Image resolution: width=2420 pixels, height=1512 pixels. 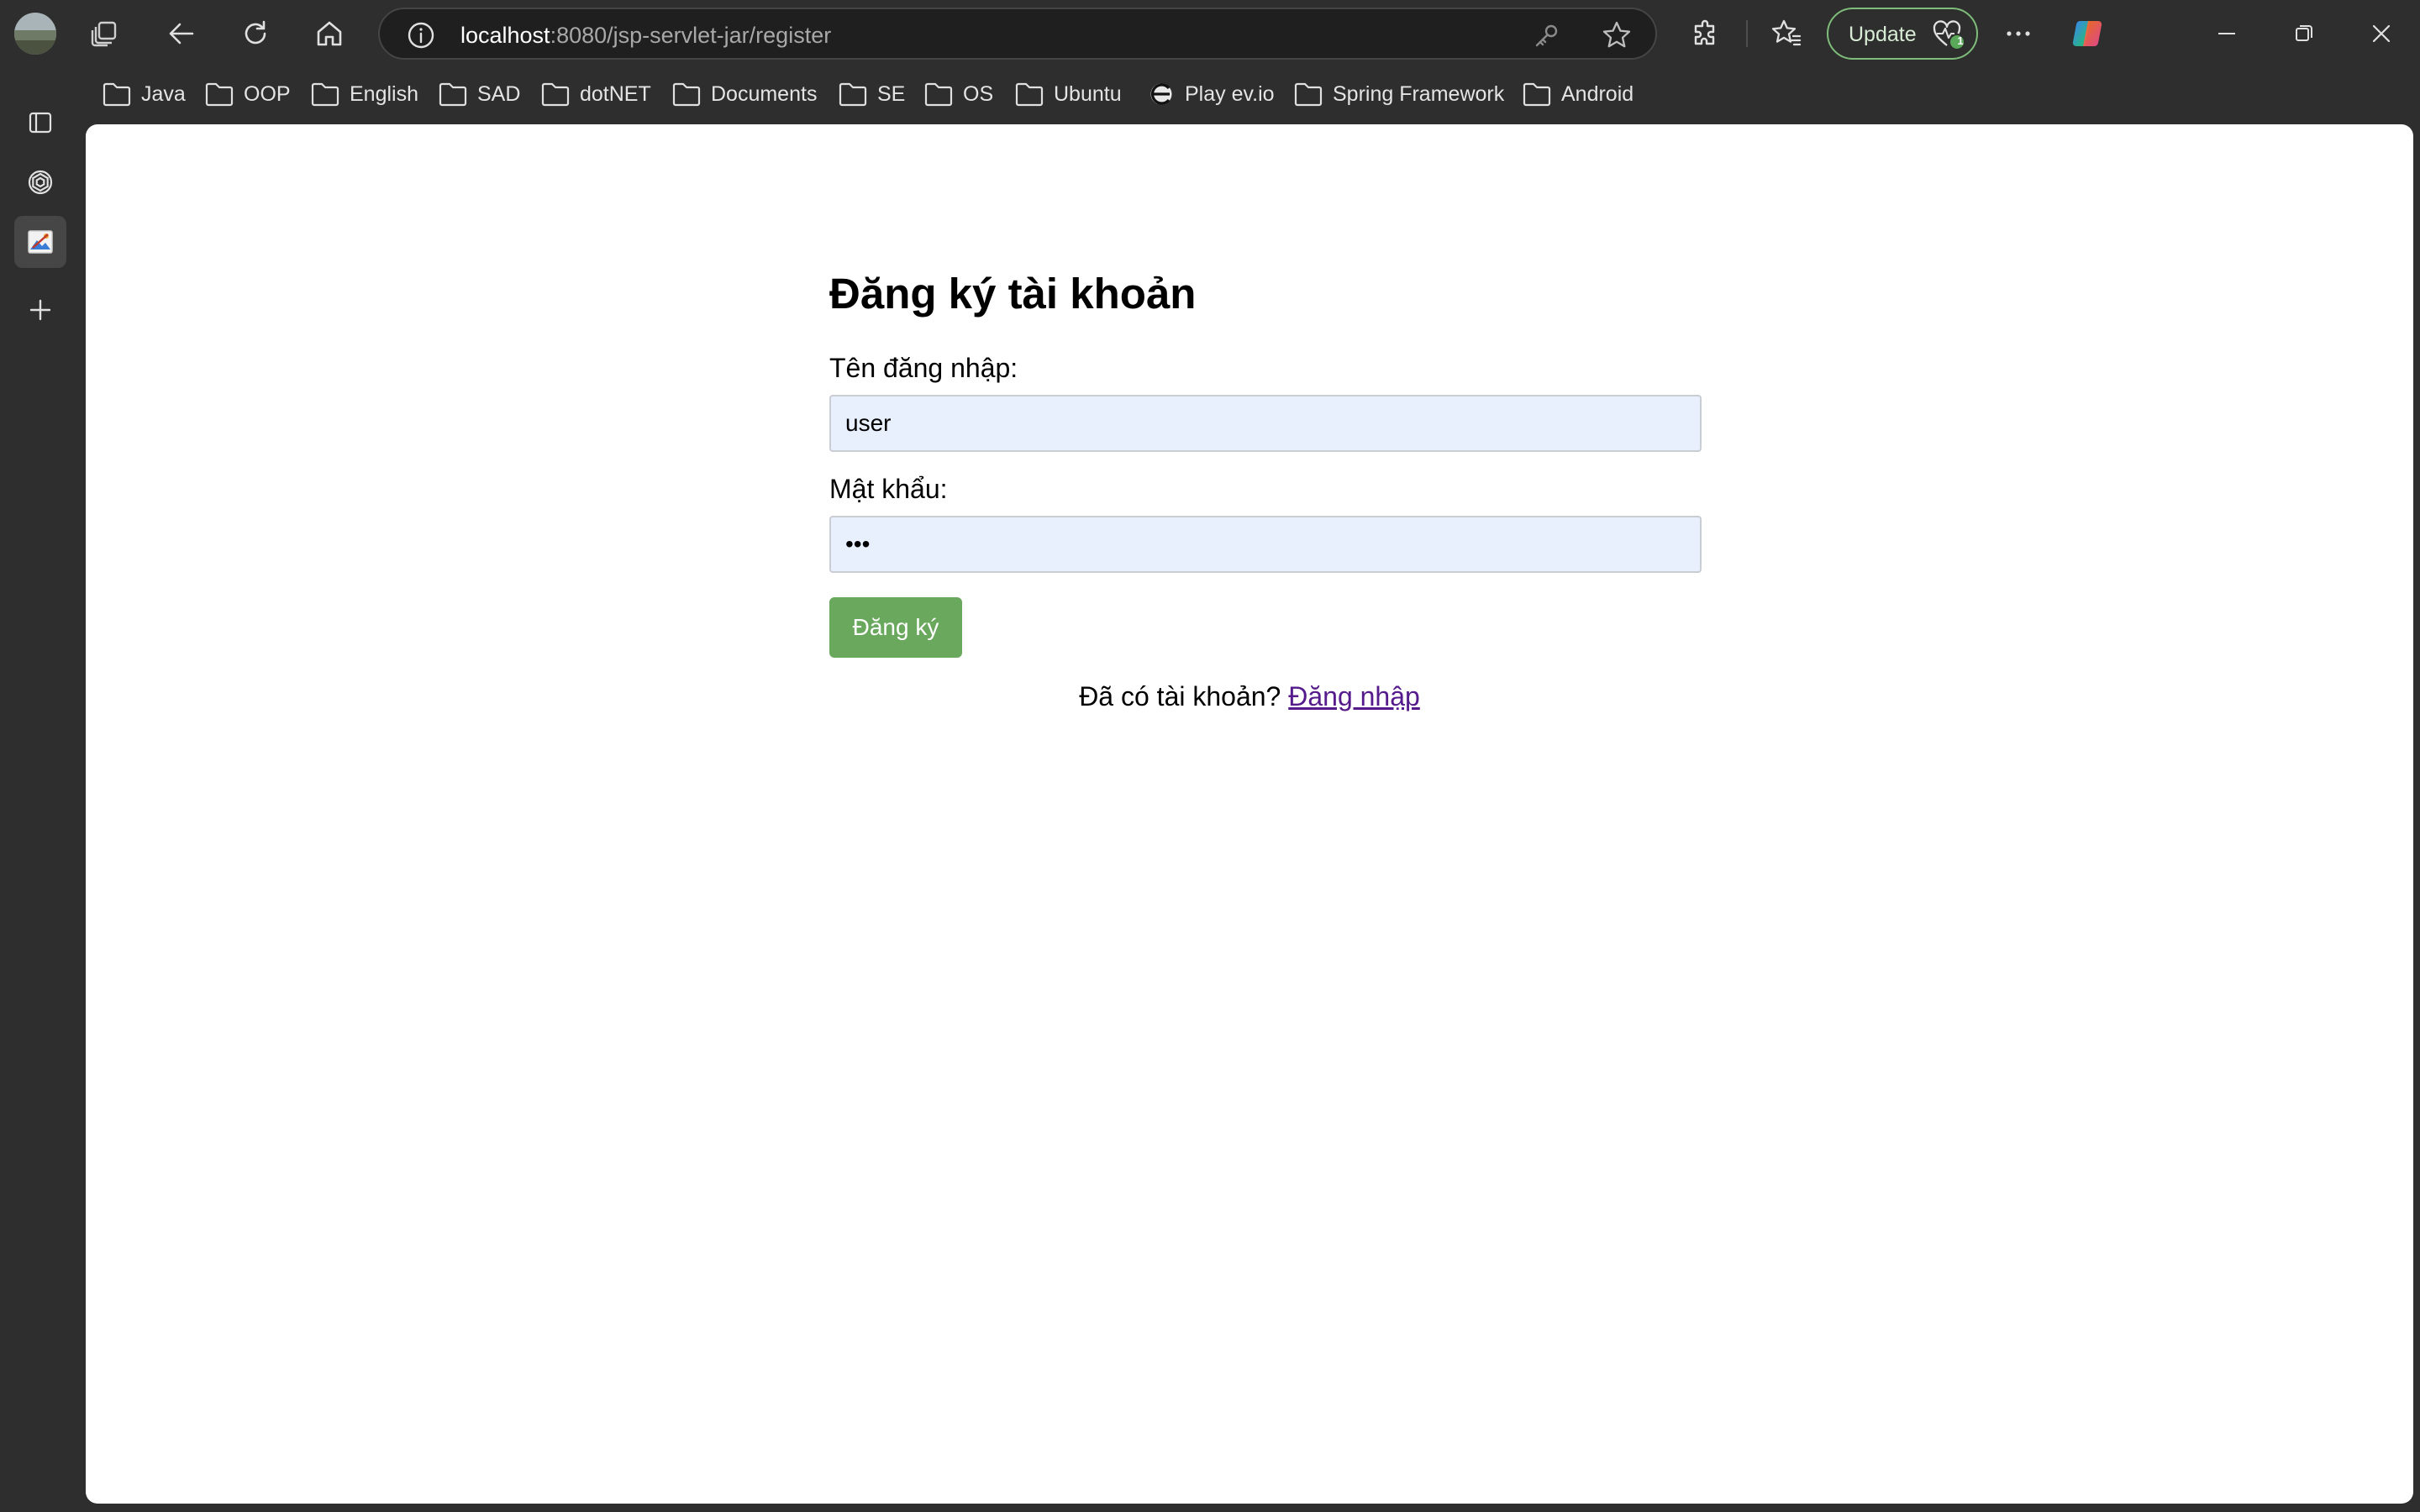 I want to click on site-info-icon, so click(x=421, y=35).